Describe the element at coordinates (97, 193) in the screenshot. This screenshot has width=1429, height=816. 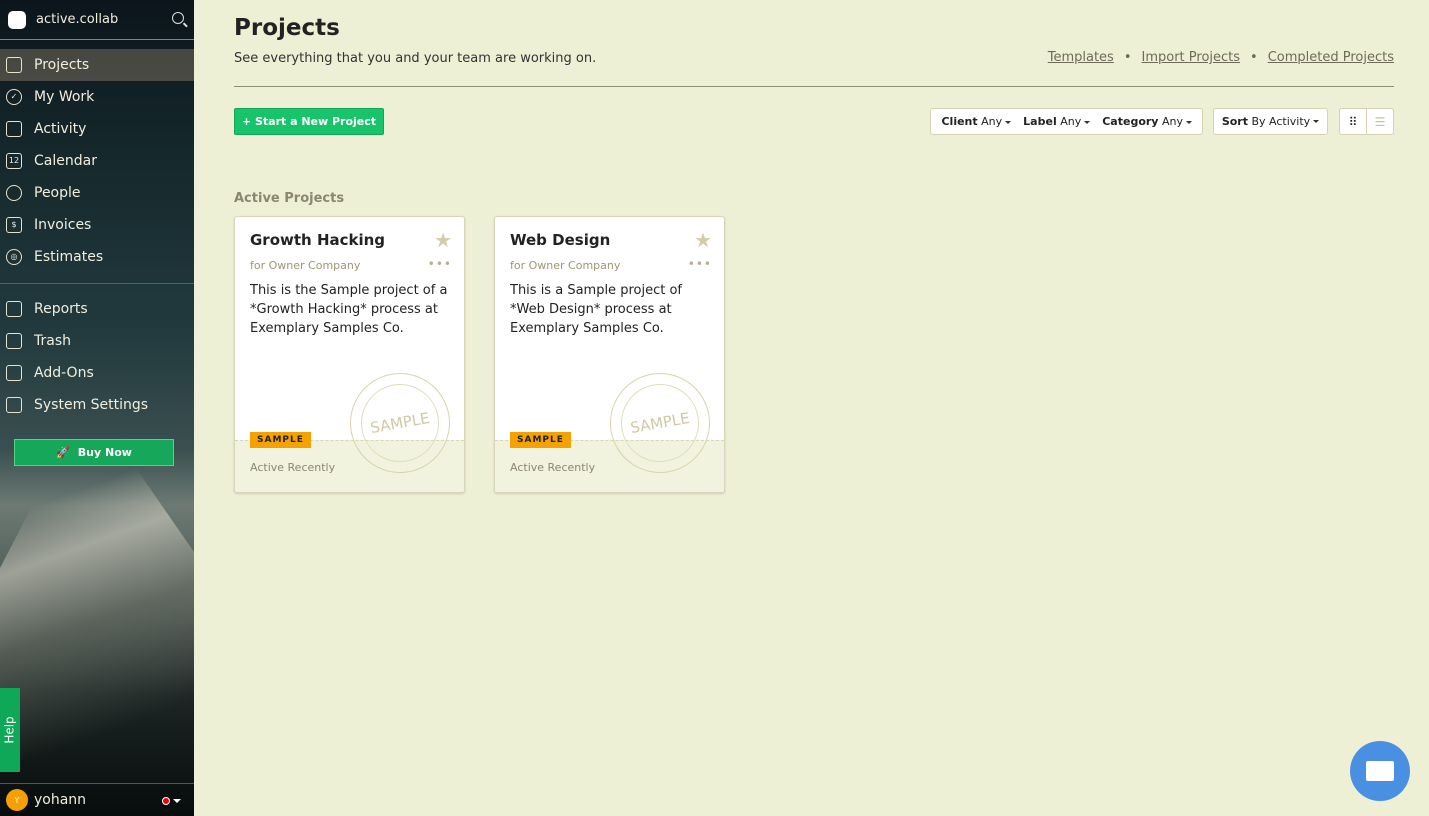
I see `sidebar-item-people: People` at that location.